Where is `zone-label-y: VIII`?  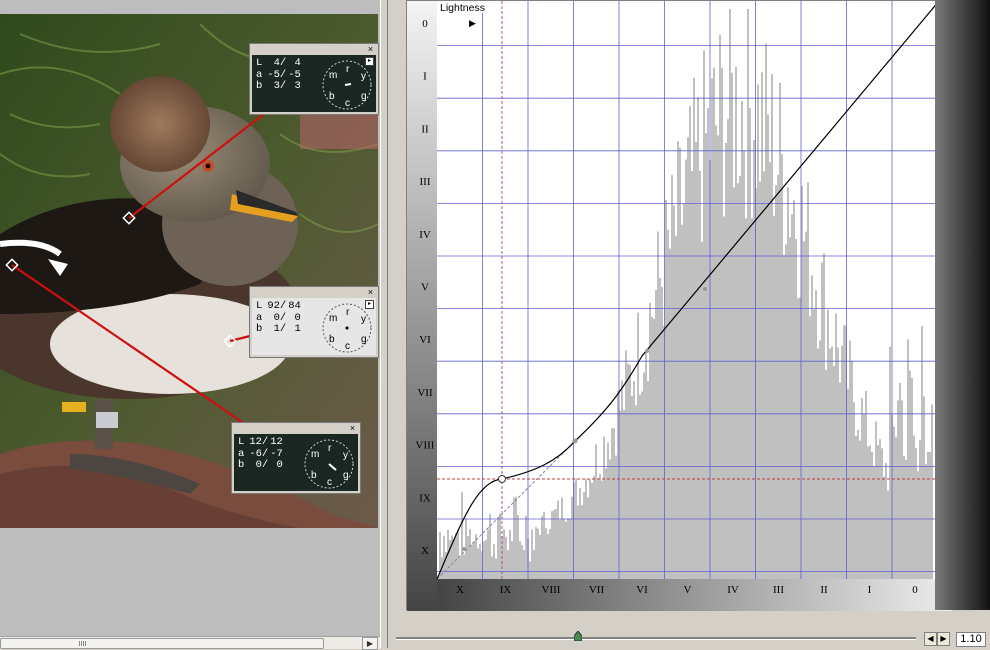 zone-label-y: VIII is located at coordinates (425, 446).